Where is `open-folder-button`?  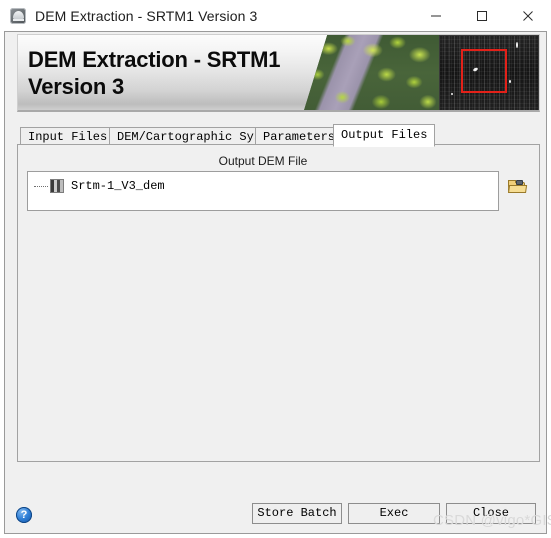 open-folder-button is located at coordinates (517, 187).